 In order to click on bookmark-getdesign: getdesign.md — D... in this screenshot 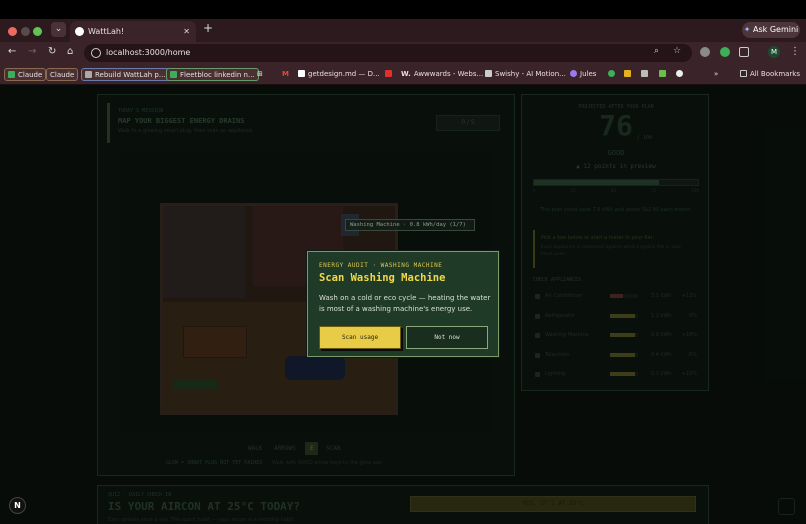, I will do `click(339, 74)`.